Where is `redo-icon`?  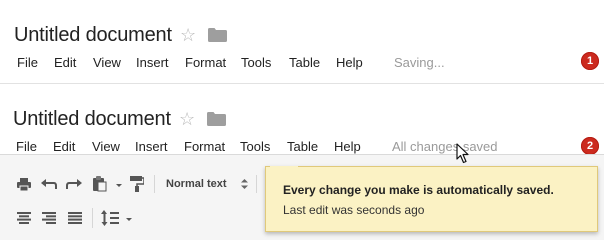 redo-icon is located at coordinates (74, 184).